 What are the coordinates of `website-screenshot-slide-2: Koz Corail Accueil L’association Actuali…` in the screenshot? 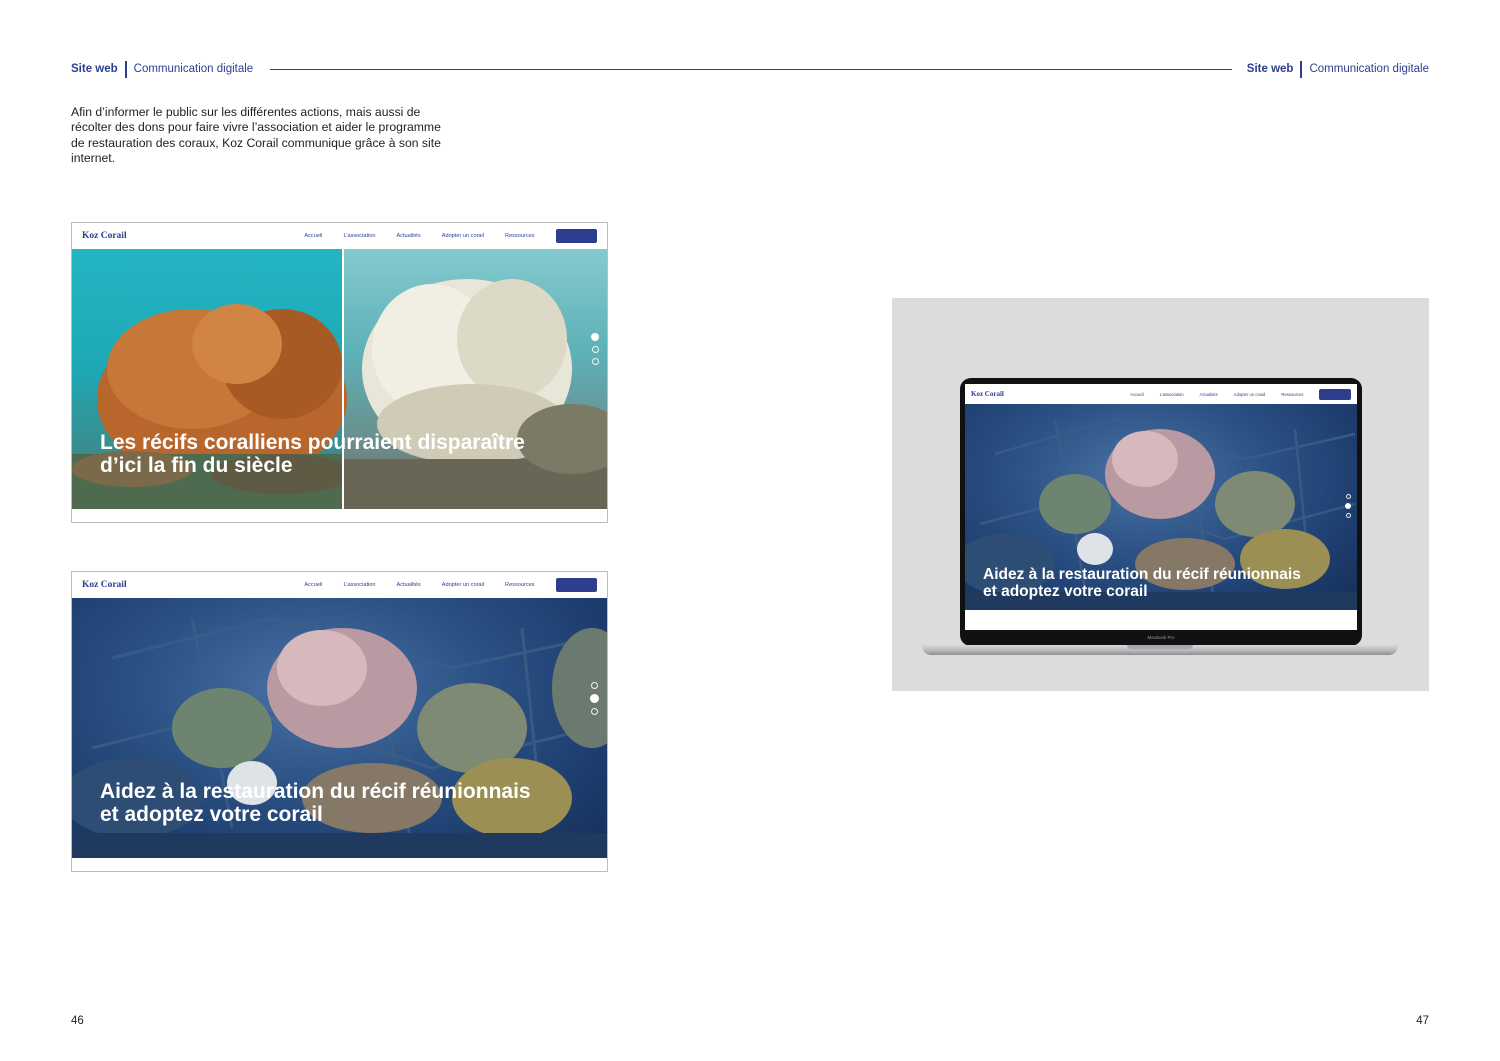 It's located at (339, 721).